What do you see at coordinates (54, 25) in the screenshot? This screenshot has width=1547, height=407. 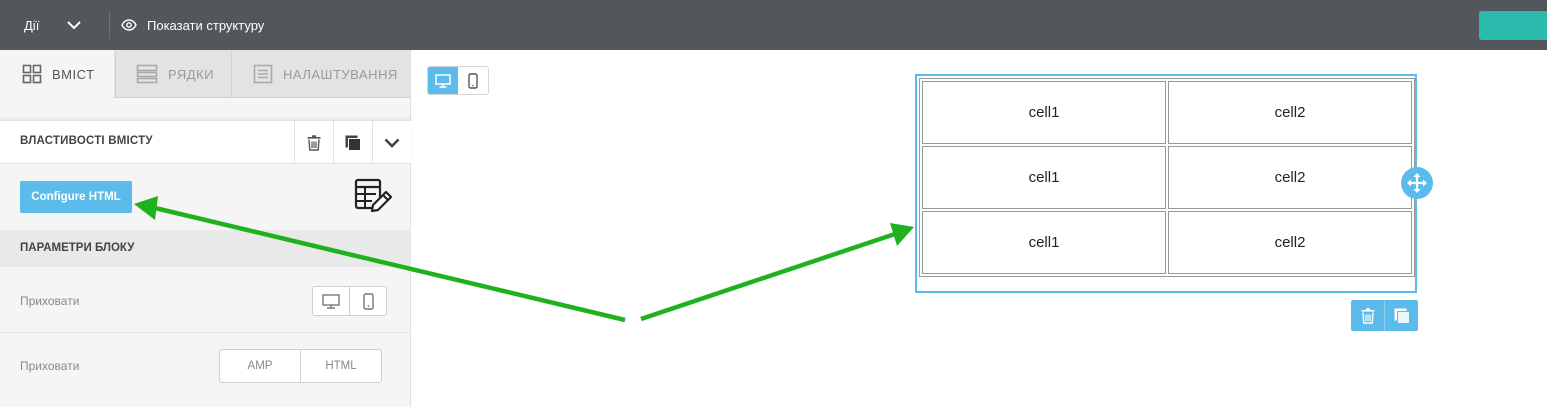 I see `actions-dropdown: Дії` at bounding box center [54, 25].